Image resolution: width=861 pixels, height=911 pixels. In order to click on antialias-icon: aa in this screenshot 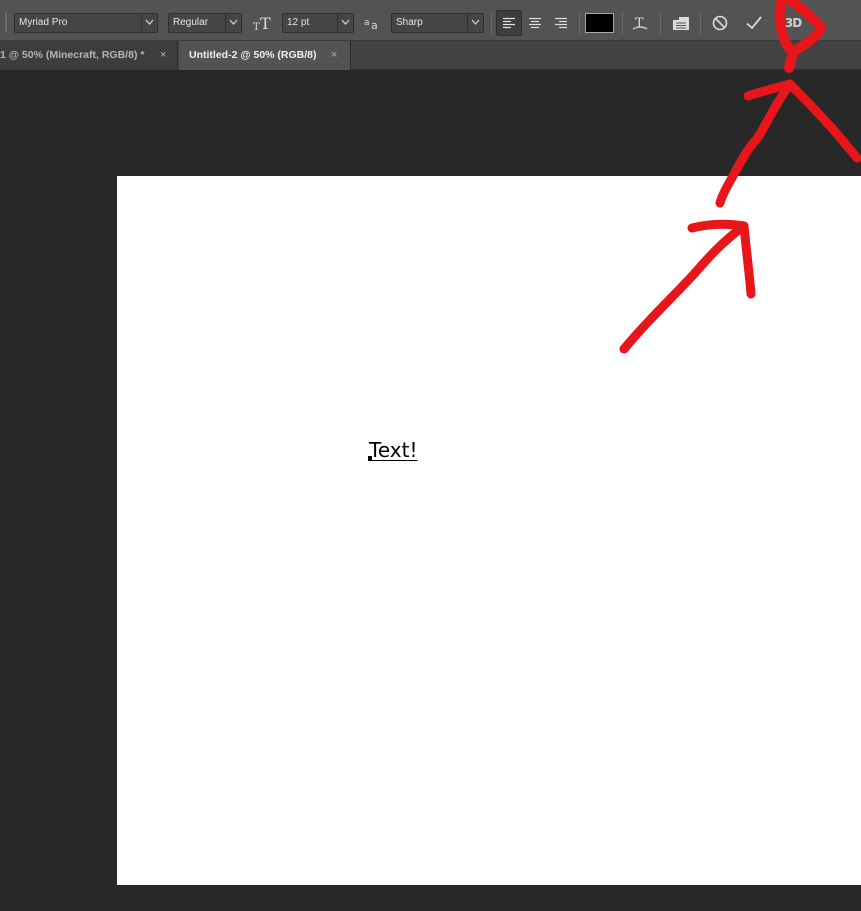, I will do `click(373, 23)`.